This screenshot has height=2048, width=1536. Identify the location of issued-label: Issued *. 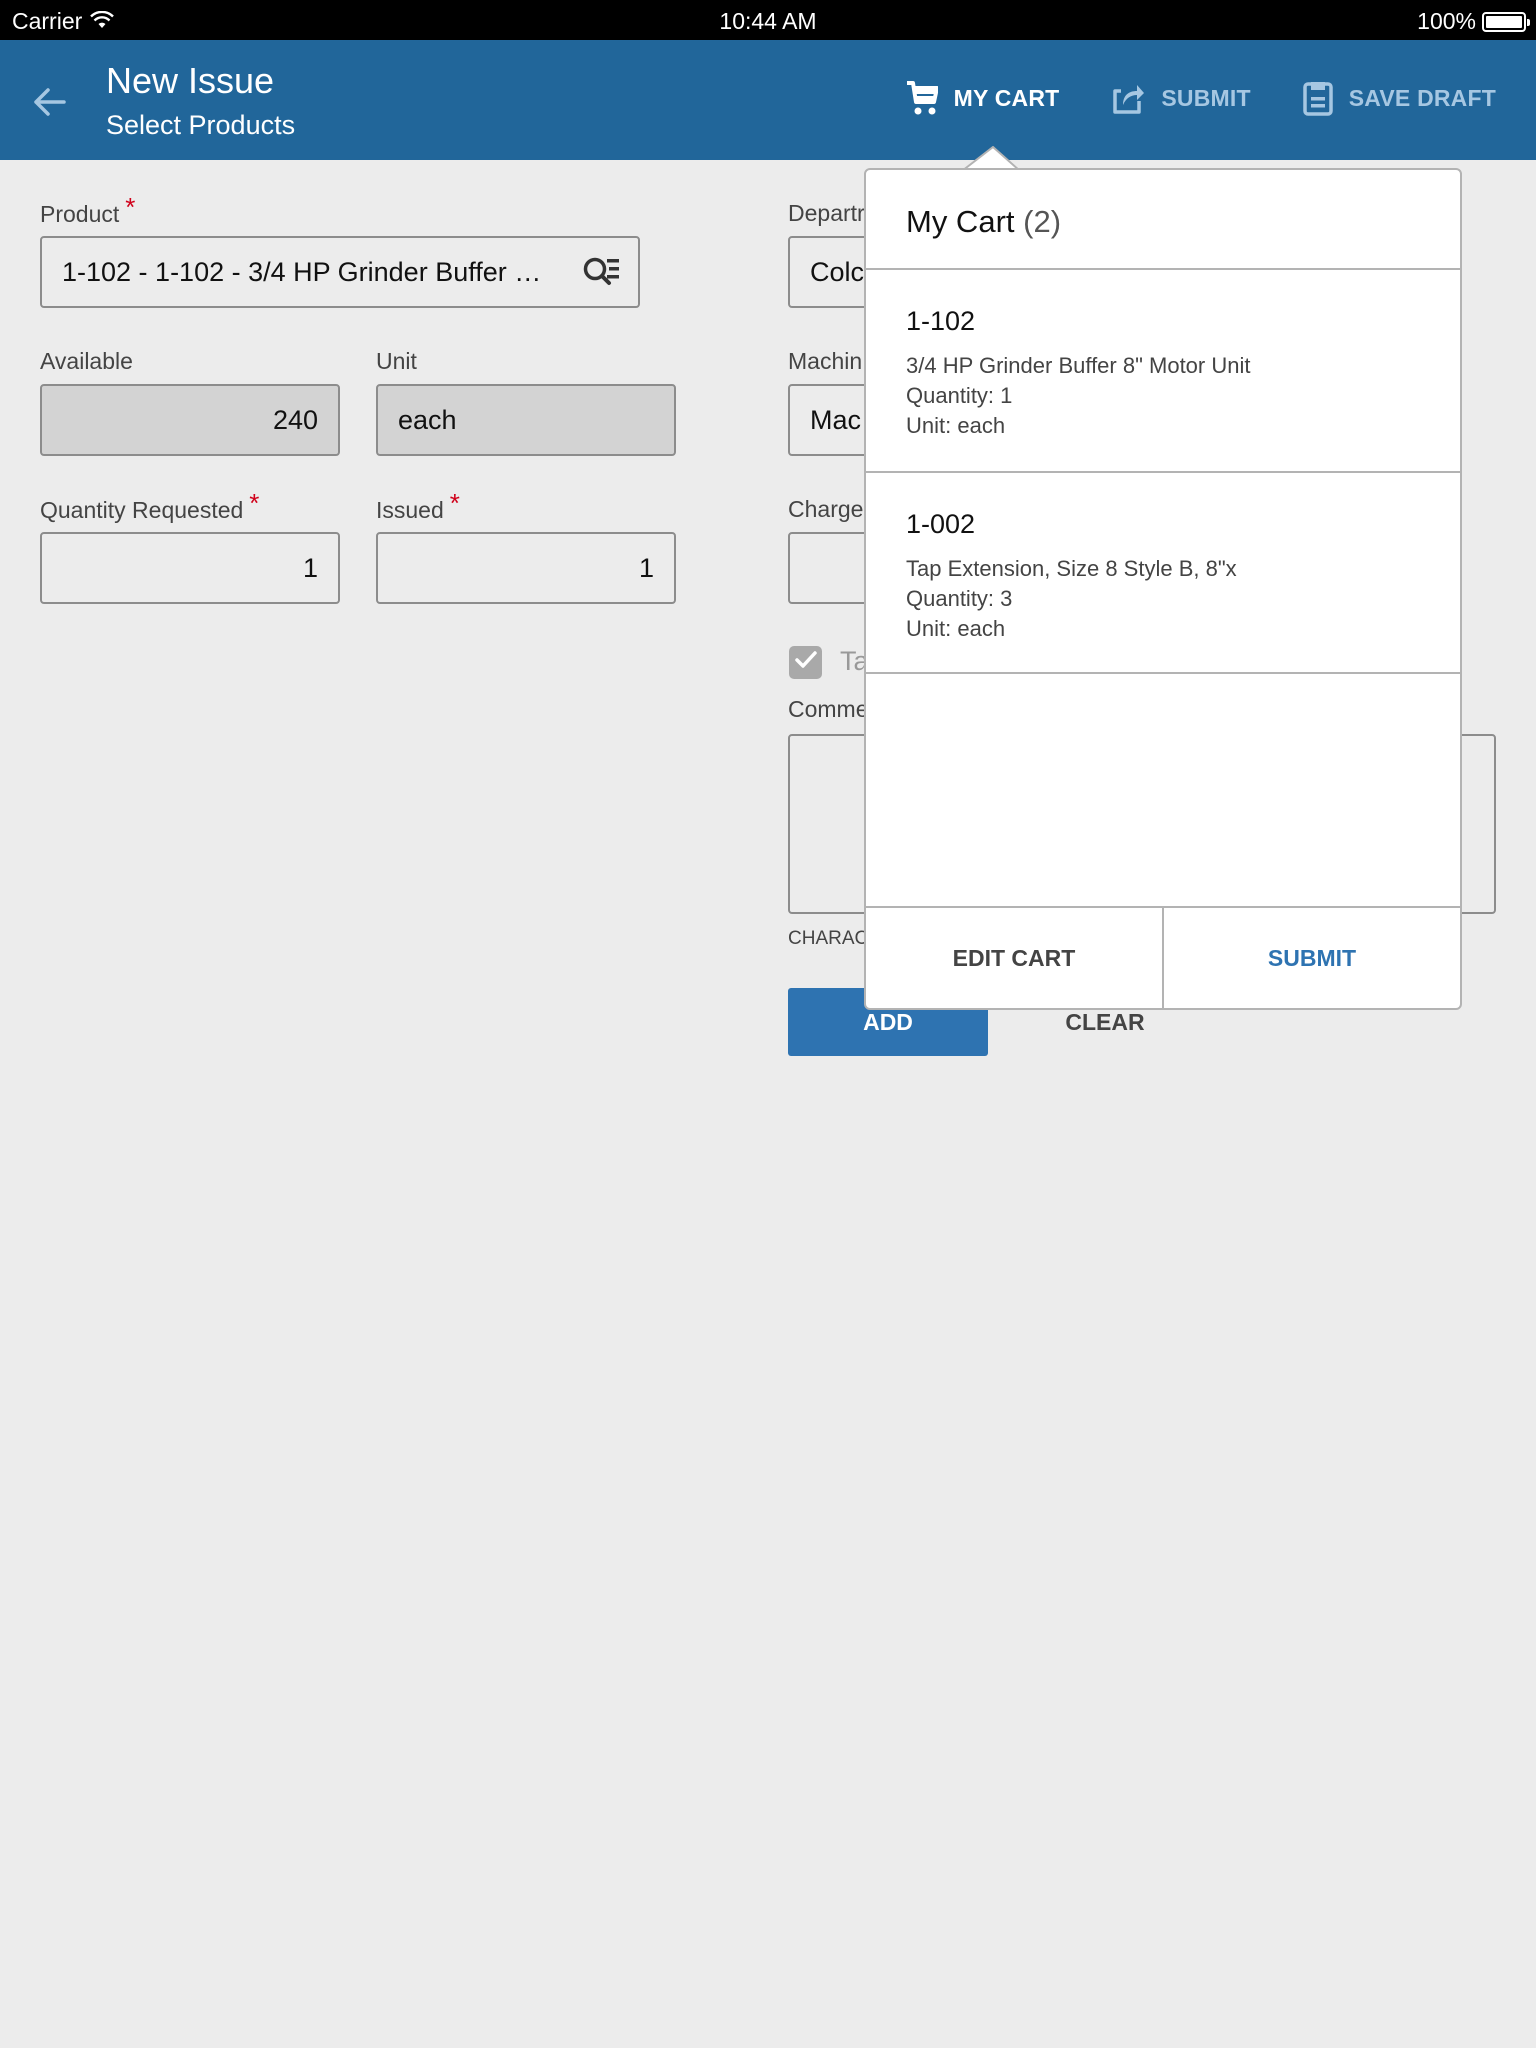
(418, 506).